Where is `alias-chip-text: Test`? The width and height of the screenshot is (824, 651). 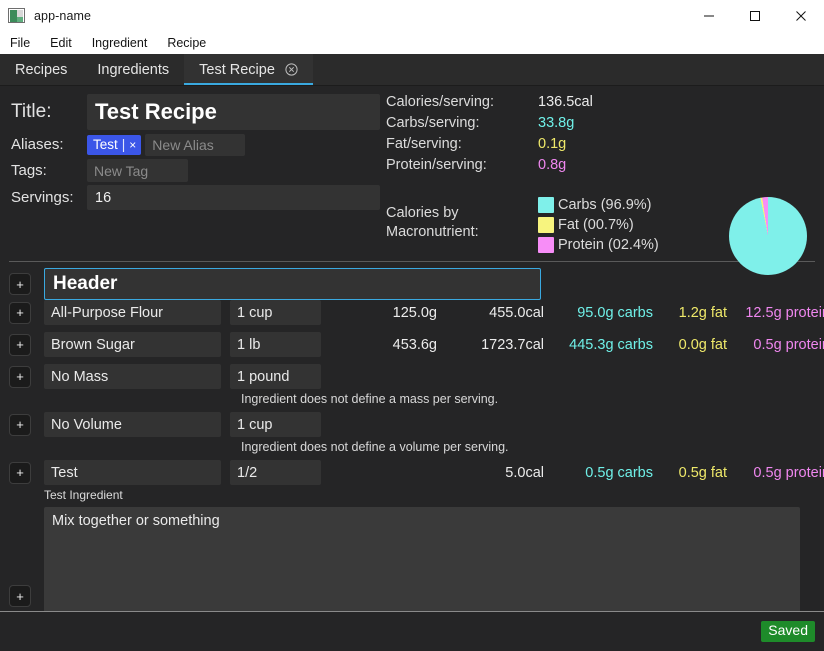
alias-chip-text: Test is located at coordinates (105, 144).